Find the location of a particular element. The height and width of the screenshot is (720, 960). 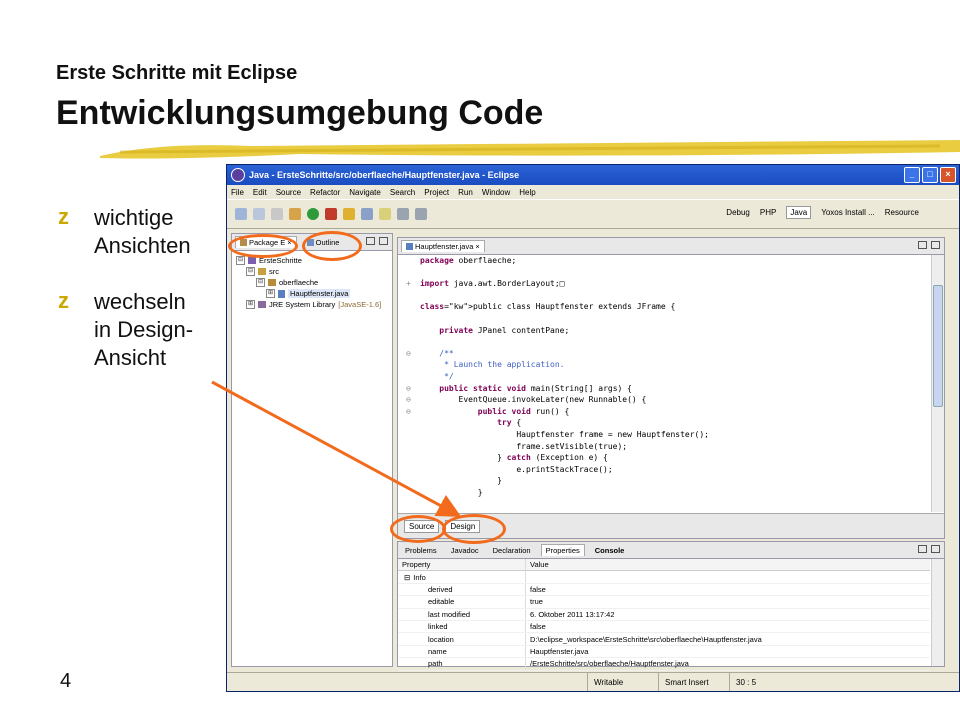

code-line: e.printStackTrace(); is located at coordinates (516, 469).